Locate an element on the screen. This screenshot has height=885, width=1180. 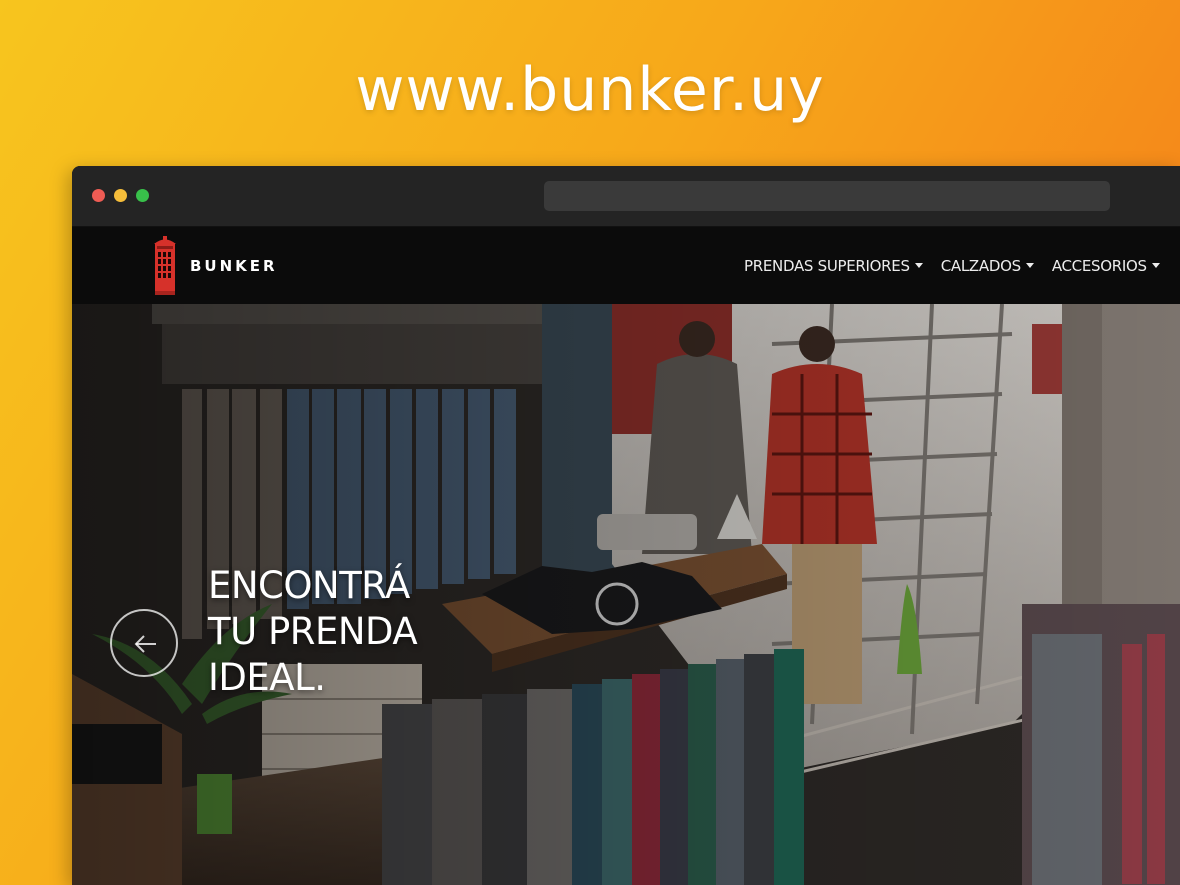
hero-headline: ENCONTRÁ TU PRENDA IDEAL. is located at coordinates (313, 632).